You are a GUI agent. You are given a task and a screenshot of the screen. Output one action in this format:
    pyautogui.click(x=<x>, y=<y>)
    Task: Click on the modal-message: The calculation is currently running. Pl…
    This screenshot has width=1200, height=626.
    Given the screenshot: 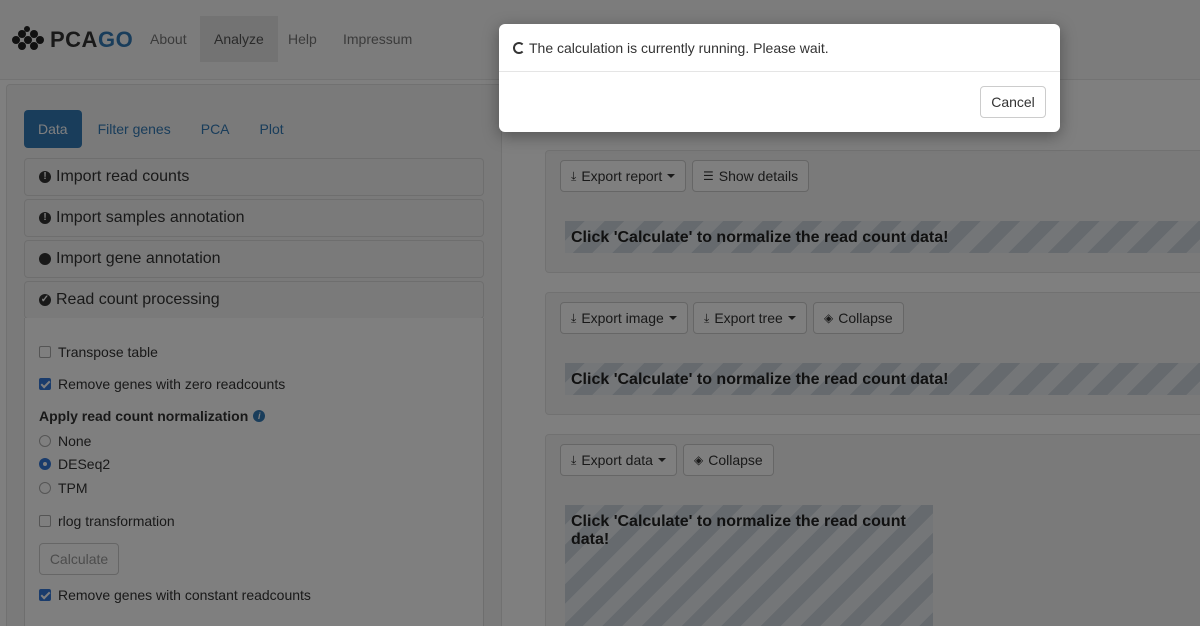 What is the action you would take?
    pyautogui.click(x=679, y=47)
    